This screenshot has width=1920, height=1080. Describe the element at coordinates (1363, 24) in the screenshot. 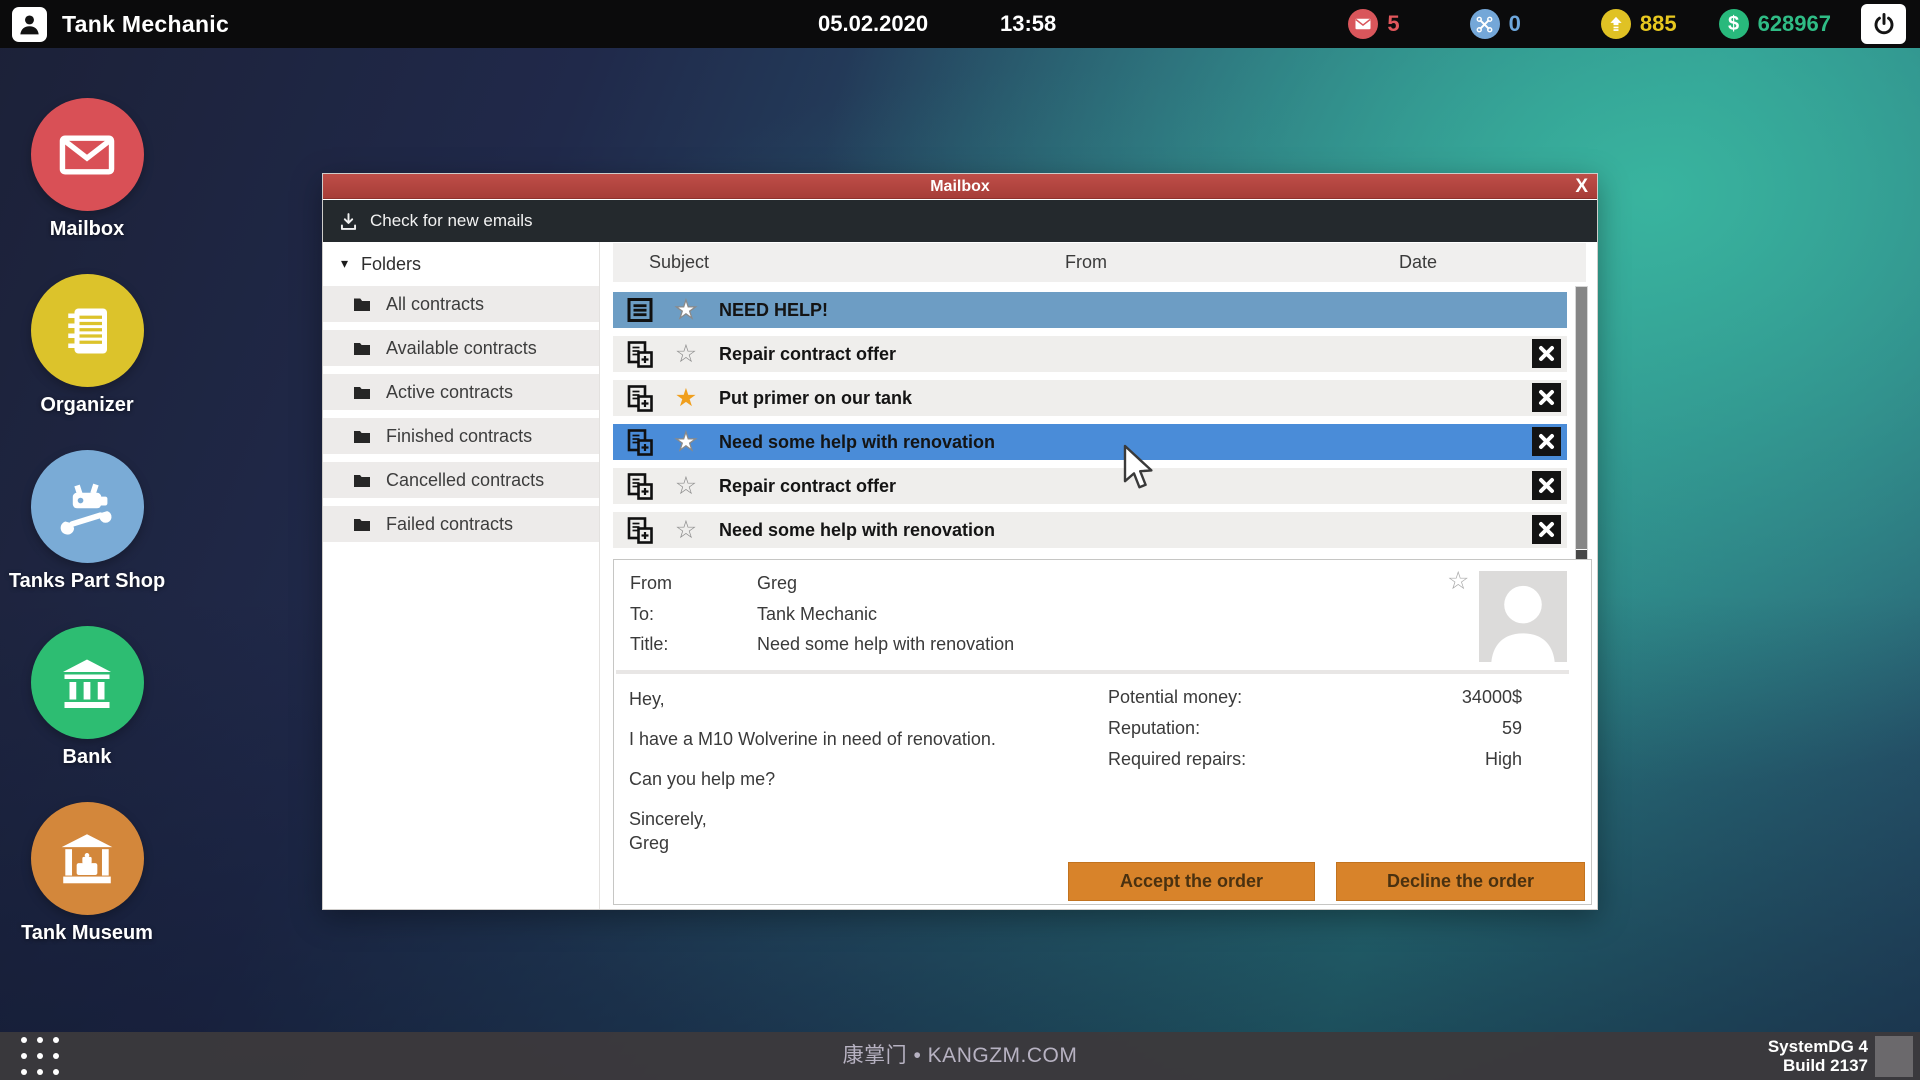

I see `mail-icon` at that location.